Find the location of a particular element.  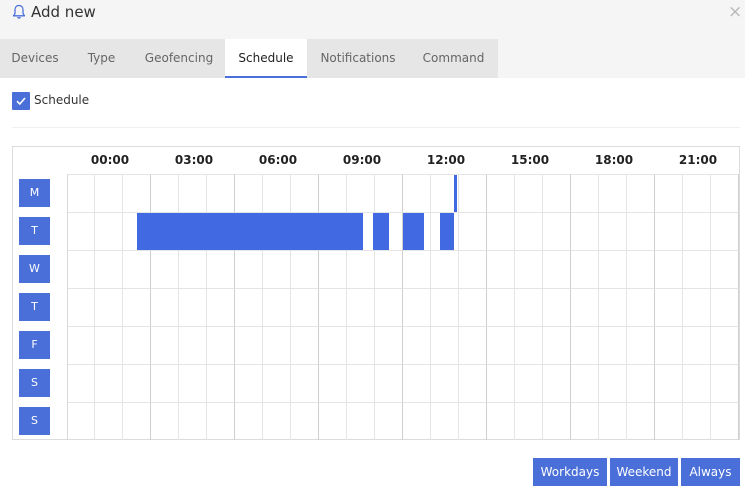

tab-notifications: Notifications is located at coordinates (358, 58).